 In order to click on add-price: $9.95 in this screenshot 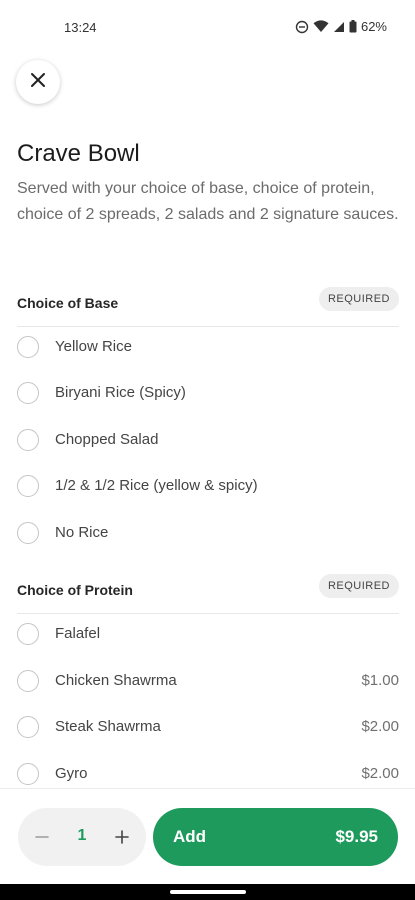, I will do `click(356, 836)`.